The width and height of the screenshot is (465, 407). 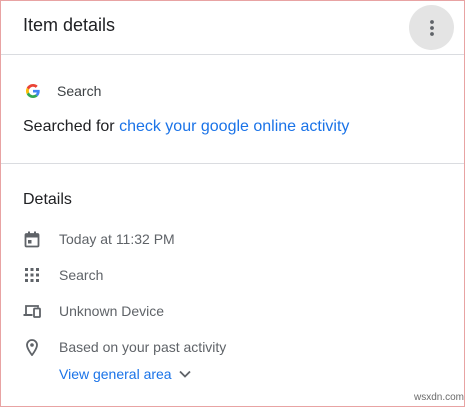 What do you see at coordinates (32, 275) in the screenshot?
I see `apps-grid-icon` at bounding box center [32, 275].